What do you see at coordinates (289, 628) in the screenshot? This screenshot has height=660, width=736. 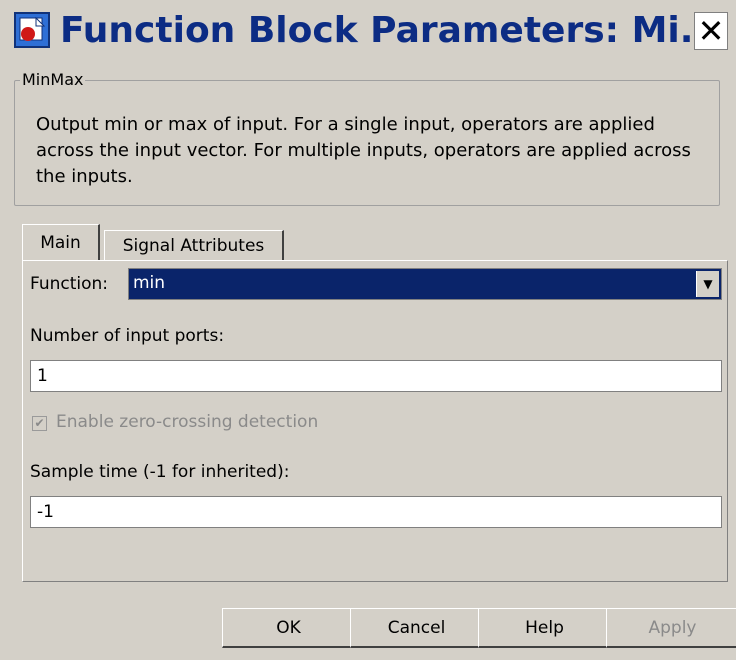 I see `ok-button: OK` at bounding box center [289, 628].